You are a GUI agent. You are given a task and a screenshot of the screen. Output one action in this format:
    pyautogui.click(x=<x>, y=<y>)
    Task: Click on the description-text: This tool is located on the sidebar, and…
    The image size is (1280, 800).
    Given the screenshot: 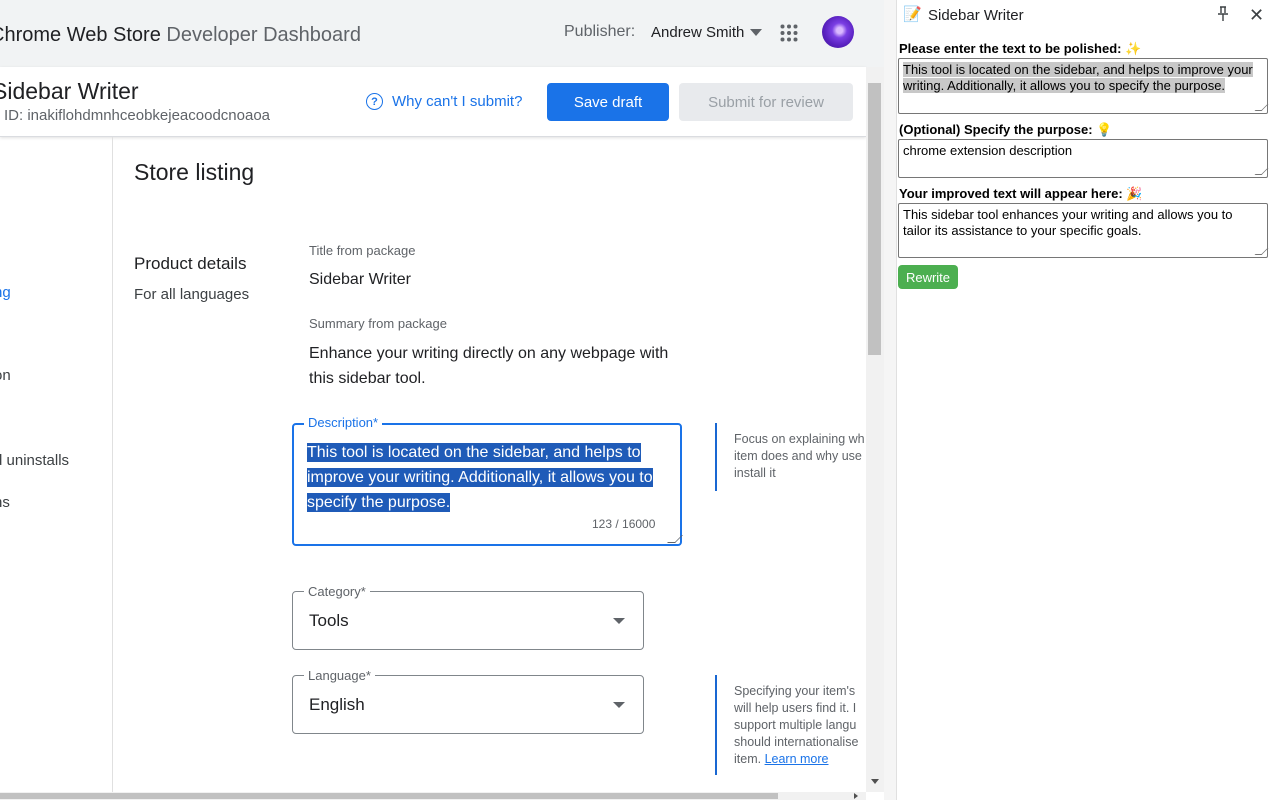 What is the action you would take?
    pyautogui.click(x=489, y=477)
    